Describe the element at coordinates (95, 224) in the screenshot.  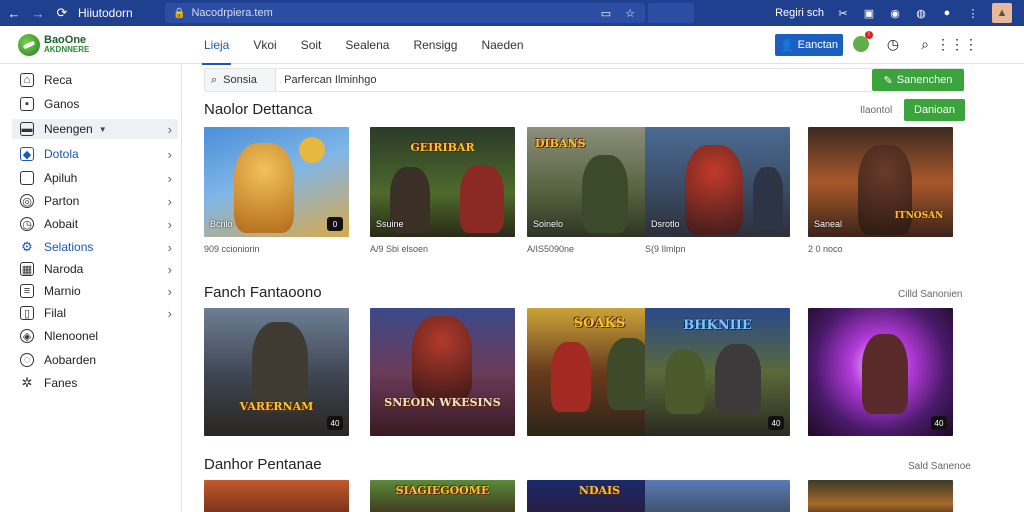
I see `sidebar-item-6: ◷ Aobait ›` at that location.